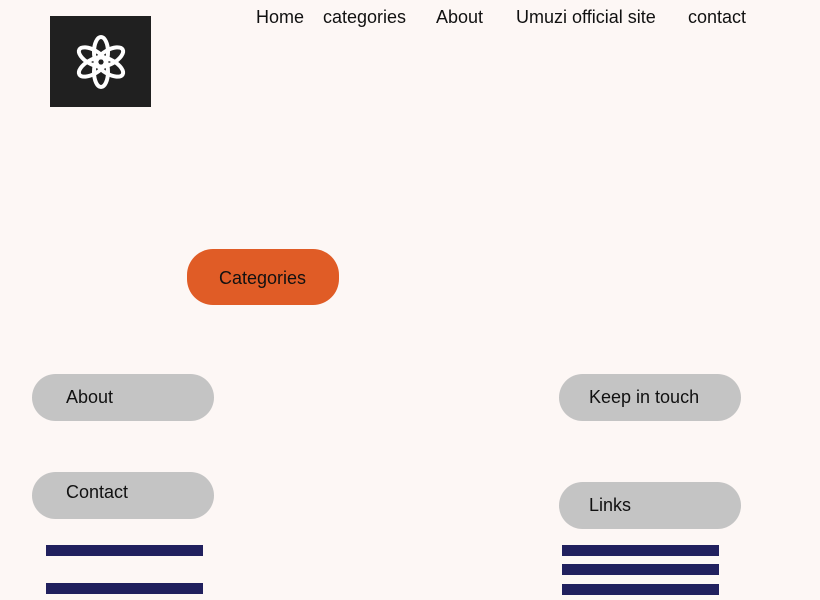  I want to click on knot-icon, so click(100, 61).